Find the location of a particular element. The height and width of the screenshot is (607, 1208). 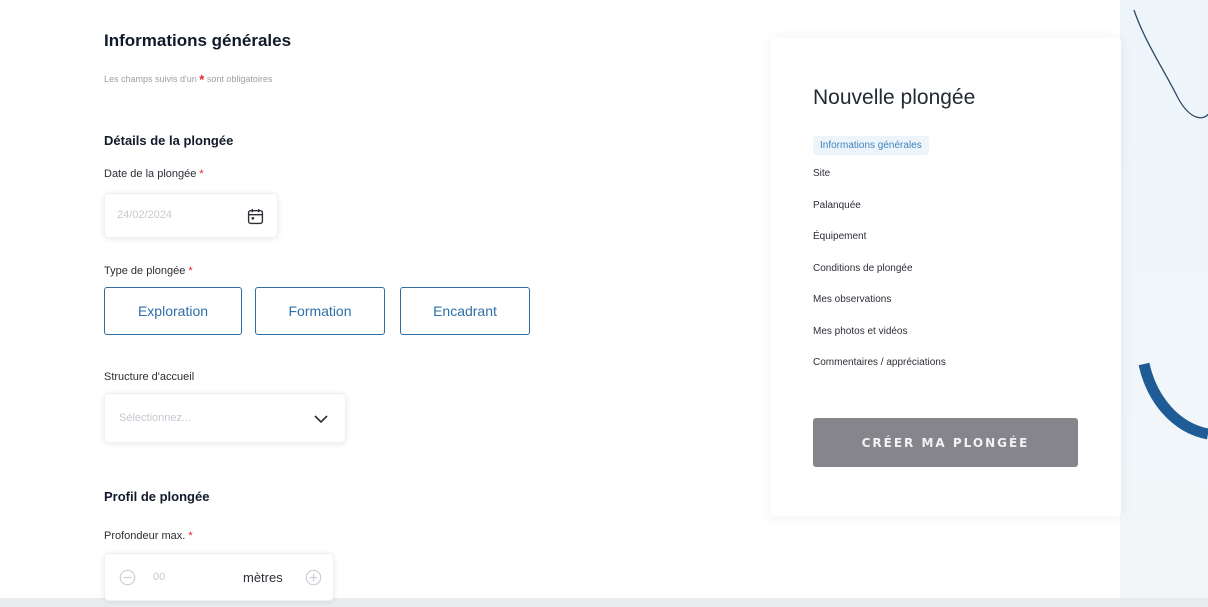

max-depth-unit: mètres is located at coordinates (263, 577).